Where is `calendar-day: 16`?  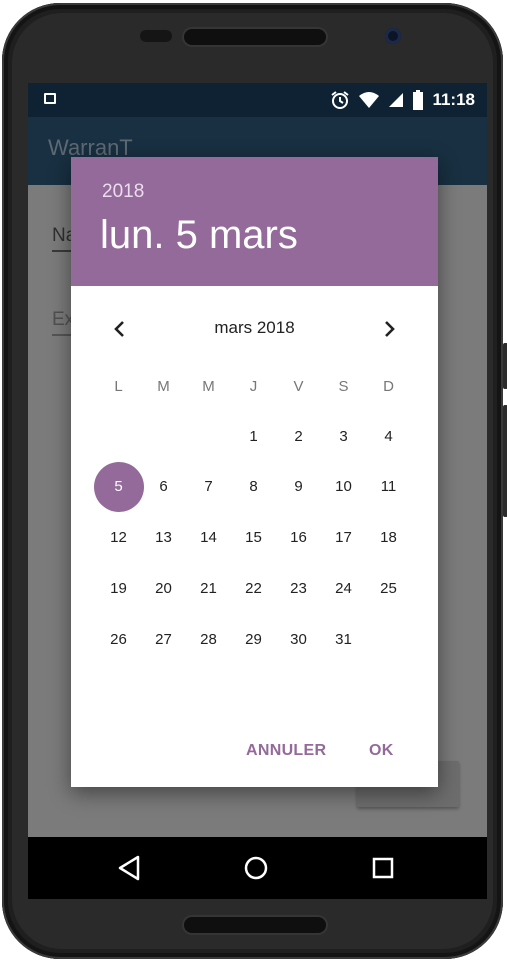
calendar-day: 16 is located at coordinates (298, 537).